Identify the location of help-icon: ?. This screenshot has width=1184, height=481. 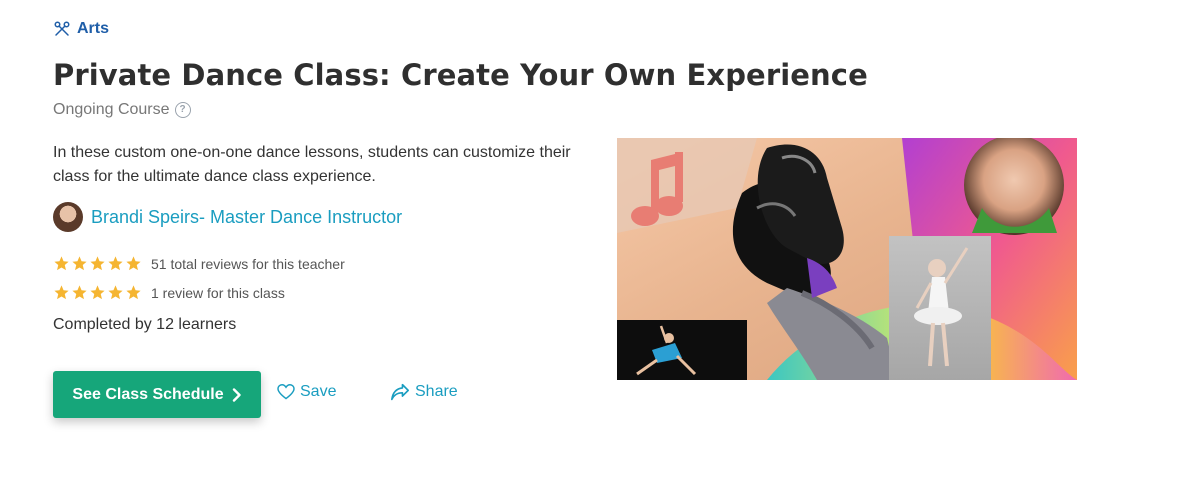
(182, 110).